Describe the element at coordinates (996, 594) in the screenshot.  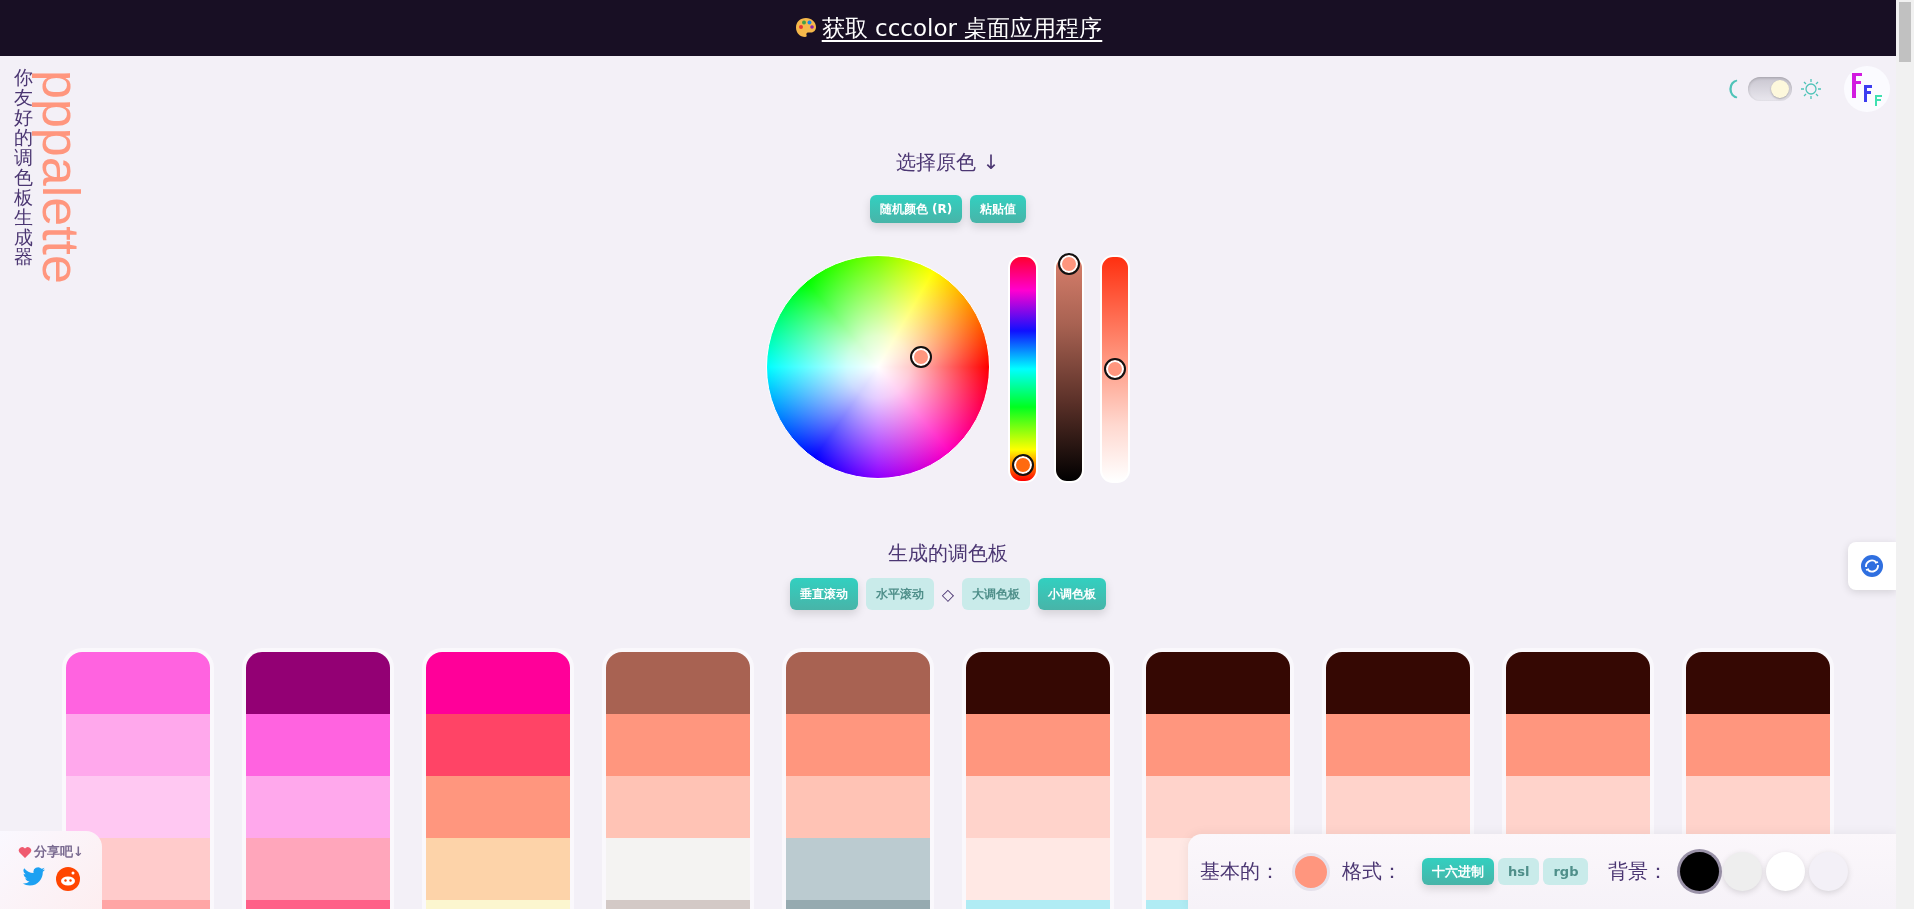
I see `palette-size-button: 大调色板` at that location.